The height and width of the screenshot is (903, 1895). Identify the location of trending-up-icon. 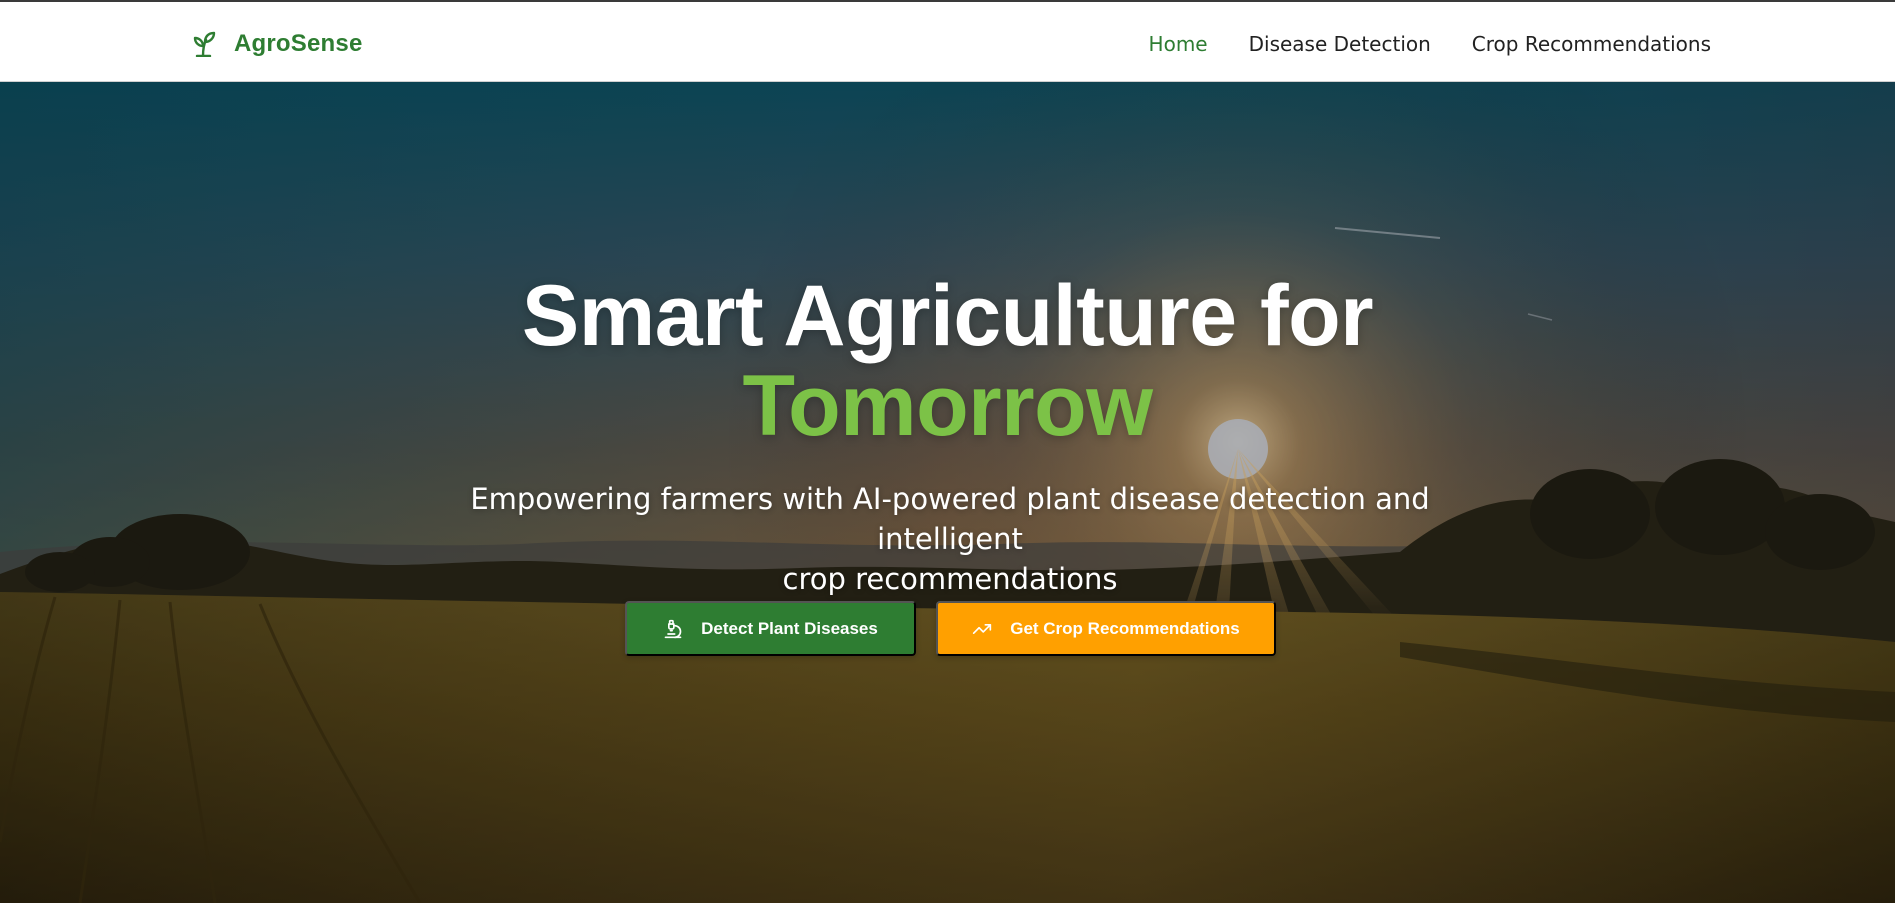
(982, 629).